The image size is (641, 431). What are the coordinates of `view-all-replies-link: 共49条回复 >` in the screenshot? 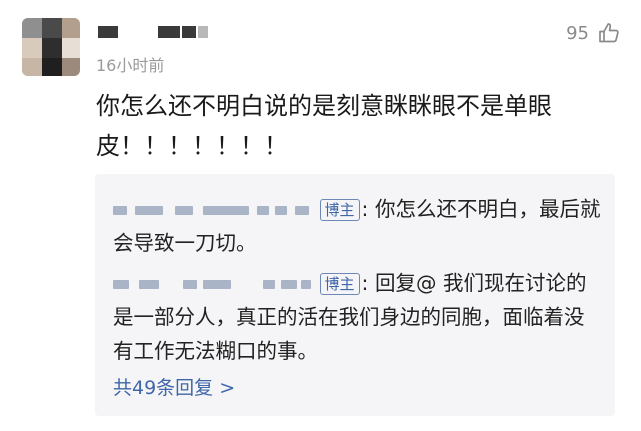 It's located at (174, 386).